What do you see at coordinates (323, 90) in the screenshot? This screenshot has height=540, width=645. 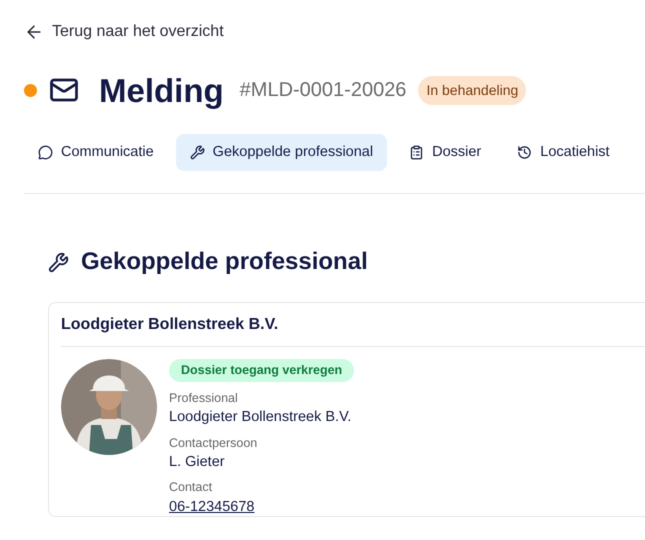 I see `reference-number: #MLD-0001-20026` at bounding box center [323, 90].